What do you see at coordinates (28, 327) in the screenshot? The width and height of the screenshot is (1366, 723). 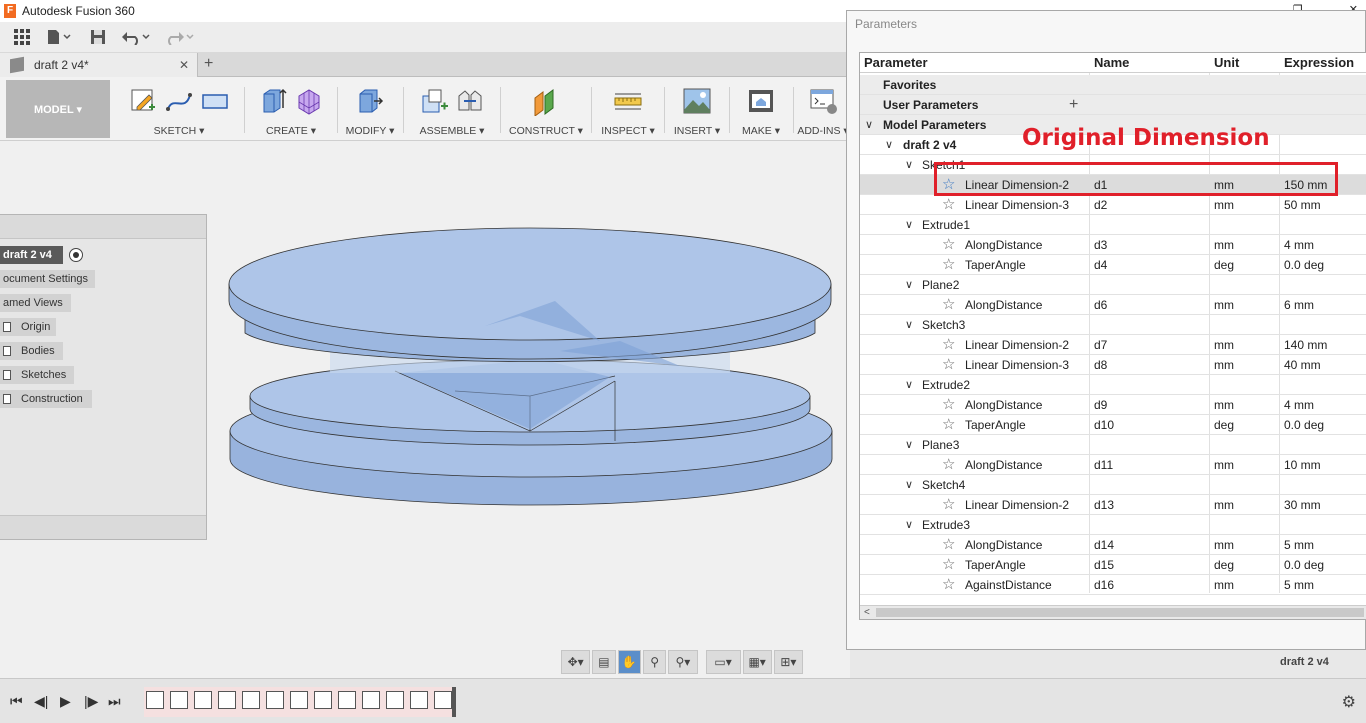 I see `browser-item-origin: Origin` at bounding box center [28, 327].